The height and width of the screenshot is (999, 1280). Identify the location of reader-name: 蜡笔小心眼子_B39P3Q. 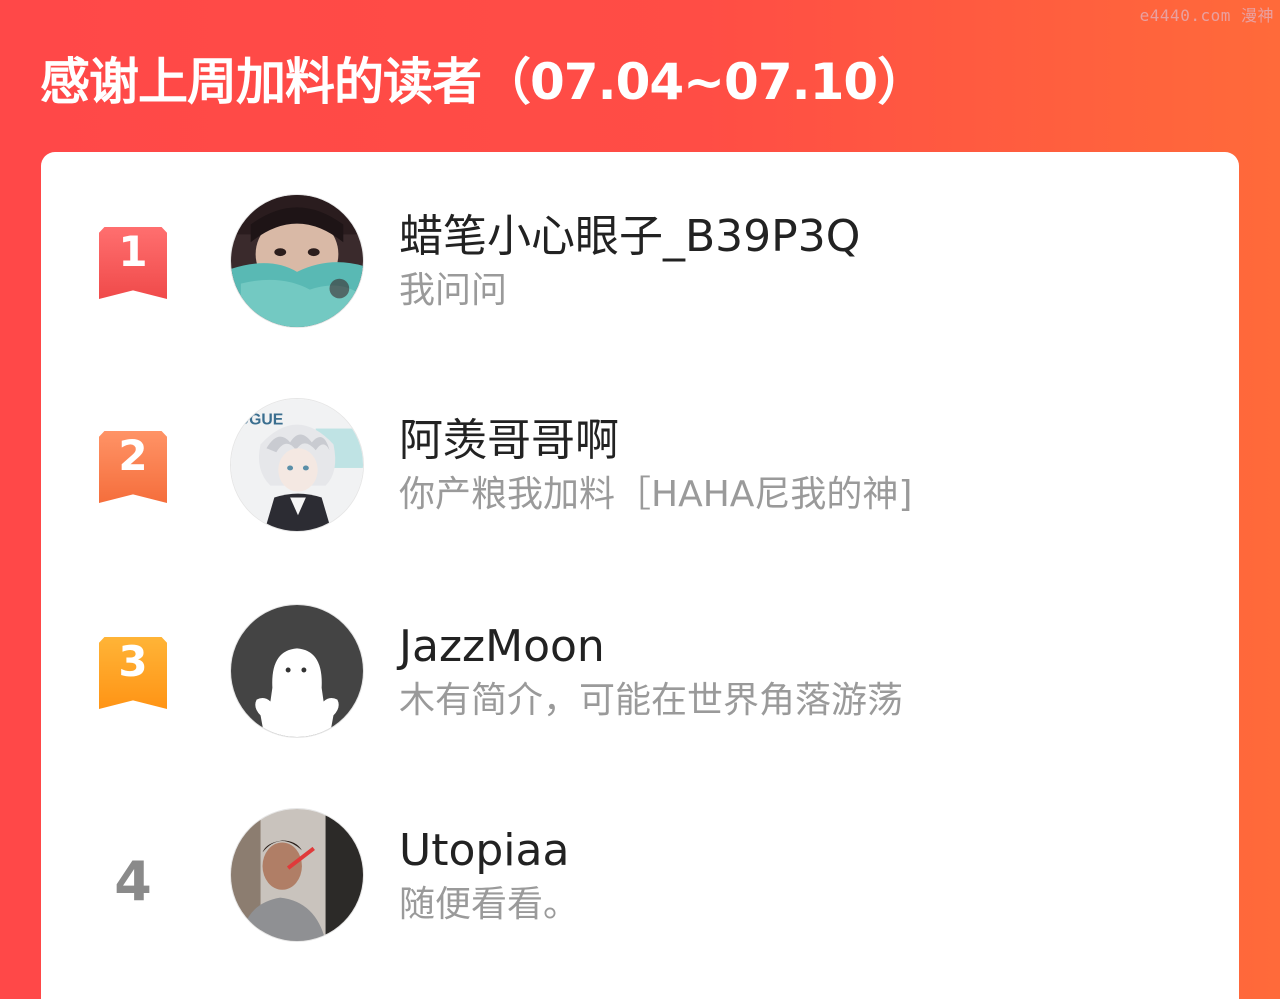
(629, 237).